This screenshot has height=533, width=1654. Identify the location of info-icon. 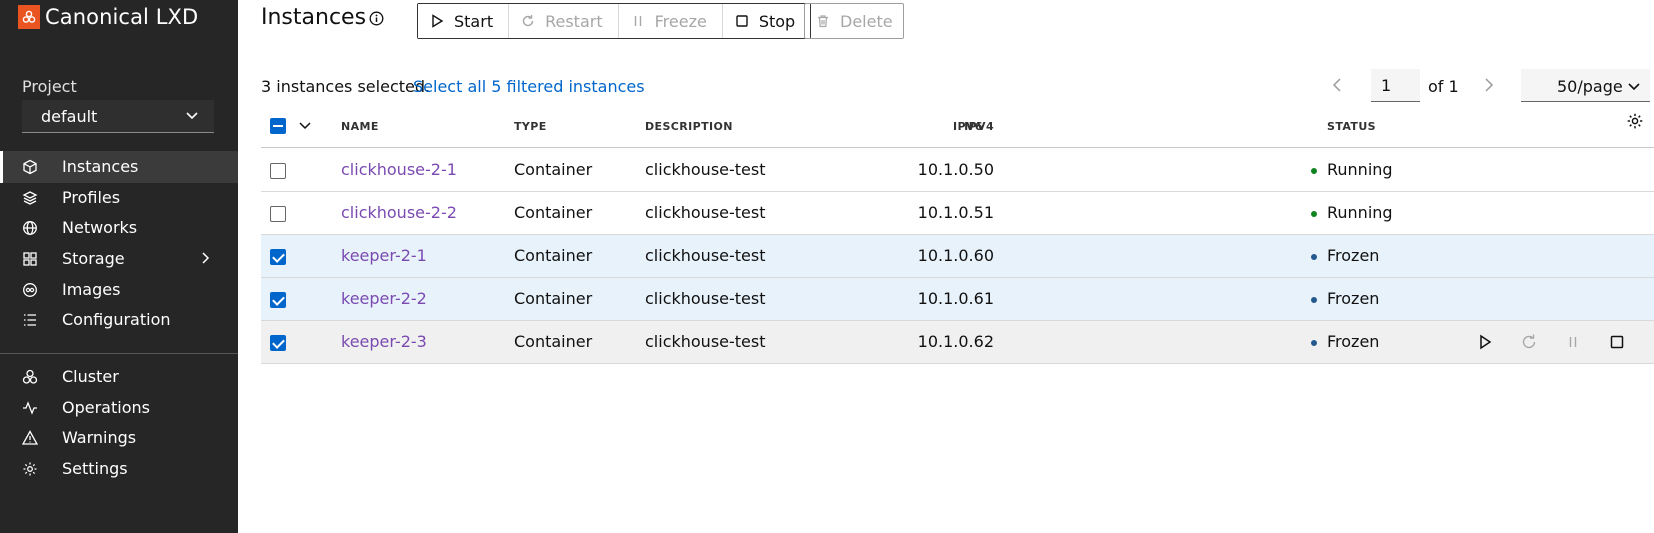
(376, 18).